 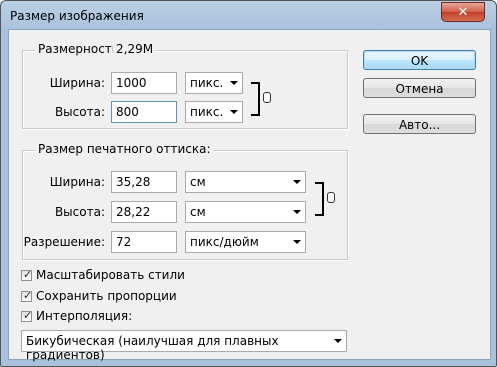 What do you see at coordinates (319, 199) in the screenshot?
I see `print-link-bracket` at bounding box center [319, 199].